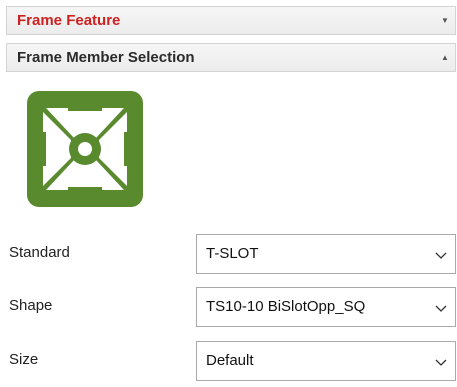 This screenshot has width=457, height=387. Describe the element at coordinates (326, 254) in the screenshot. I see `standard-dropdown: T-SLOT` at that location.